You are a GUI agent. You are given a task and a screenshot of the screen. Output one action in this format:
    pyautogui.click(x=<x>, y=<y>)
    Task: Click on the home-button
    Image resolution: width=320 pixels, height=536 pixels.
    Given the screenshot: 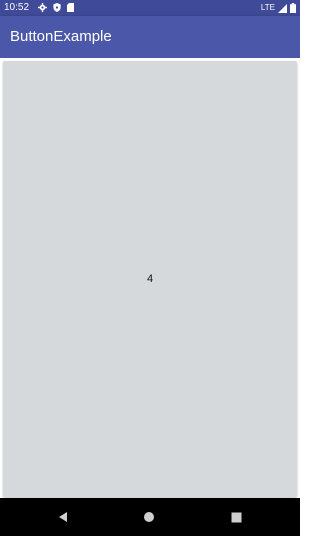 What is the action you would take?
    pyautogui.click(x=149, y=517)
    